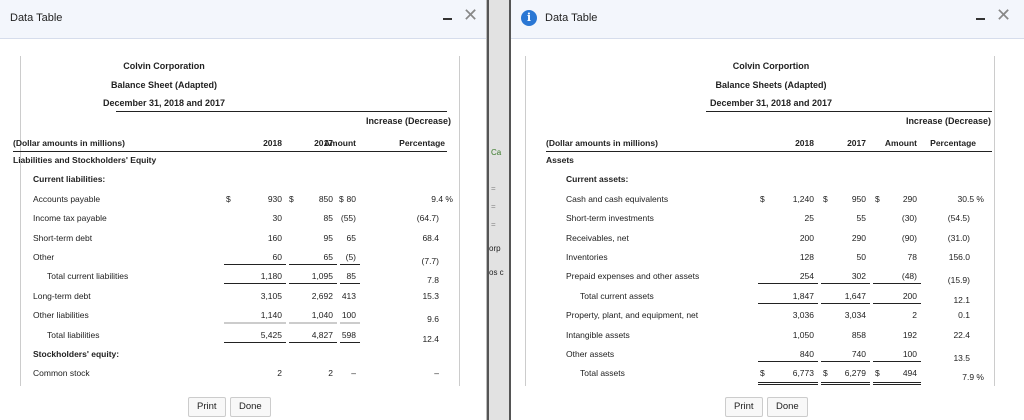 The width and height of the screenshot is (1024, 420). What do you see at coordinates (240, 259) in the screenshot?
I see `table-row: Other 60 65 (5) (7.7)` at bounding box center [240, 259].